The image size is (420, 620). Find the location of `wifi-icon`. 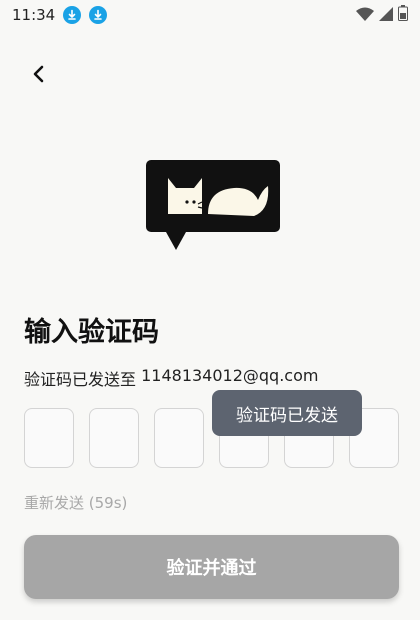

wifi-icon is located at coordinates (365, 15).